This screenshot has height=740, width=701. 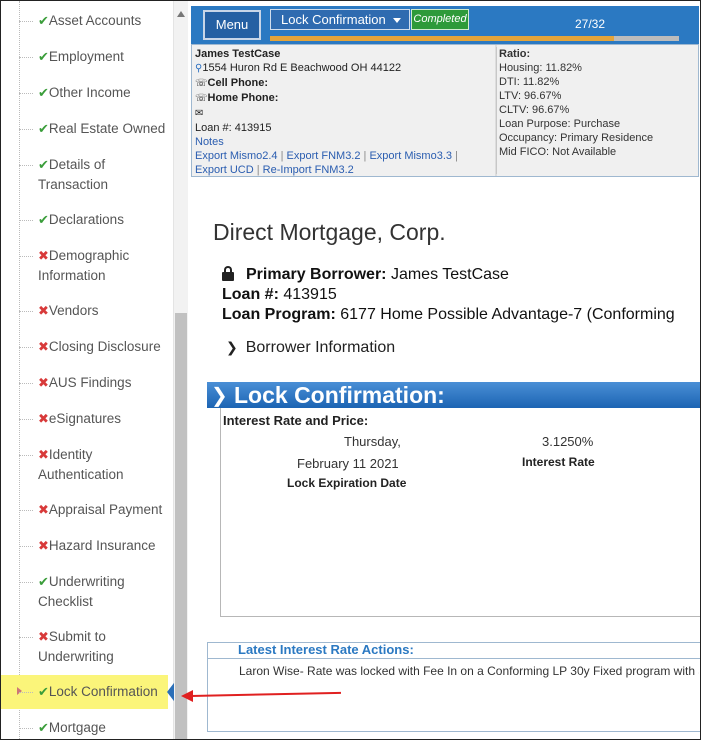 I want to click on occupancy: Occupancy: Primary Residence, so click(x=576, y=138).